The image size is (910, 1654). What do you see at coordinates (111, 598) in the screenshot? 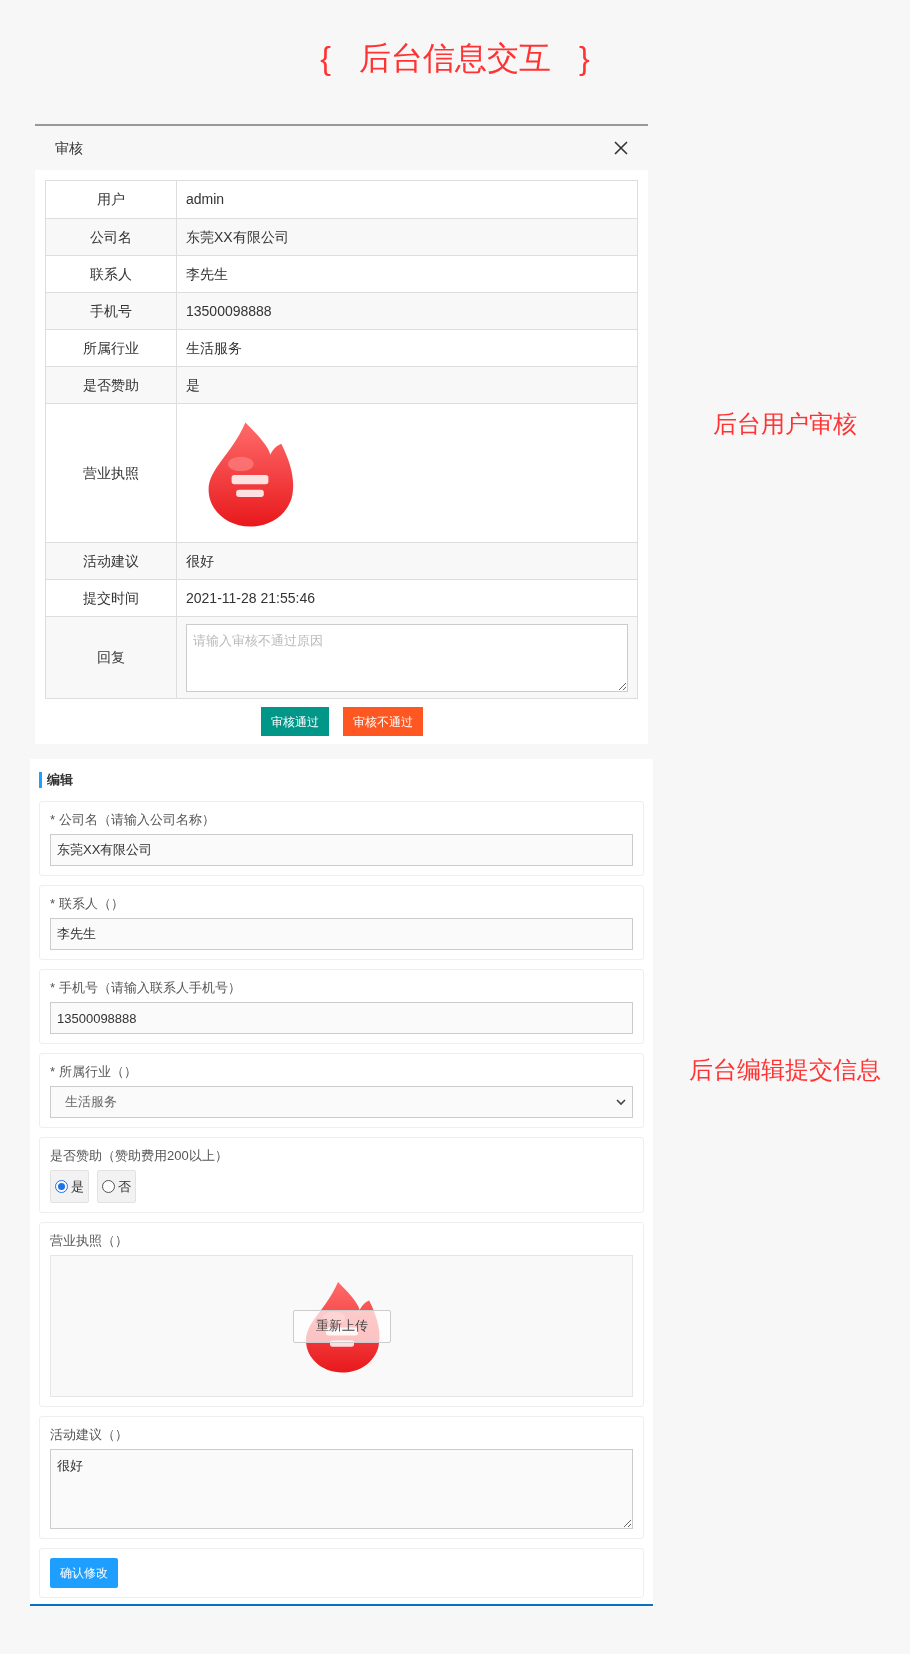
I see `row-label: 提交时间` at bounding box center [111, 598].